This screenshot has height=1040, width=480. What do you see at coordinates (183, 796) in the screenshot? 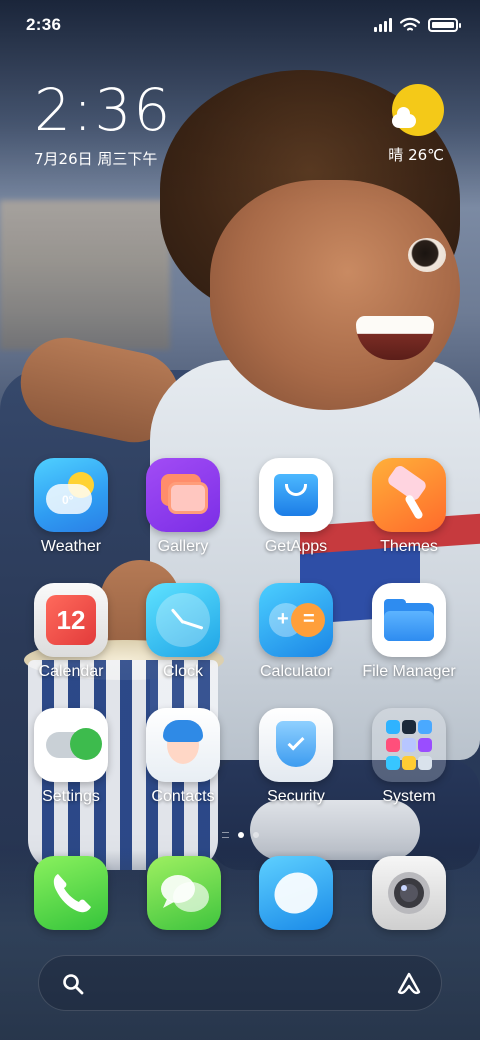
I see `app-label: Contacts` at bounding box center [183, 796].